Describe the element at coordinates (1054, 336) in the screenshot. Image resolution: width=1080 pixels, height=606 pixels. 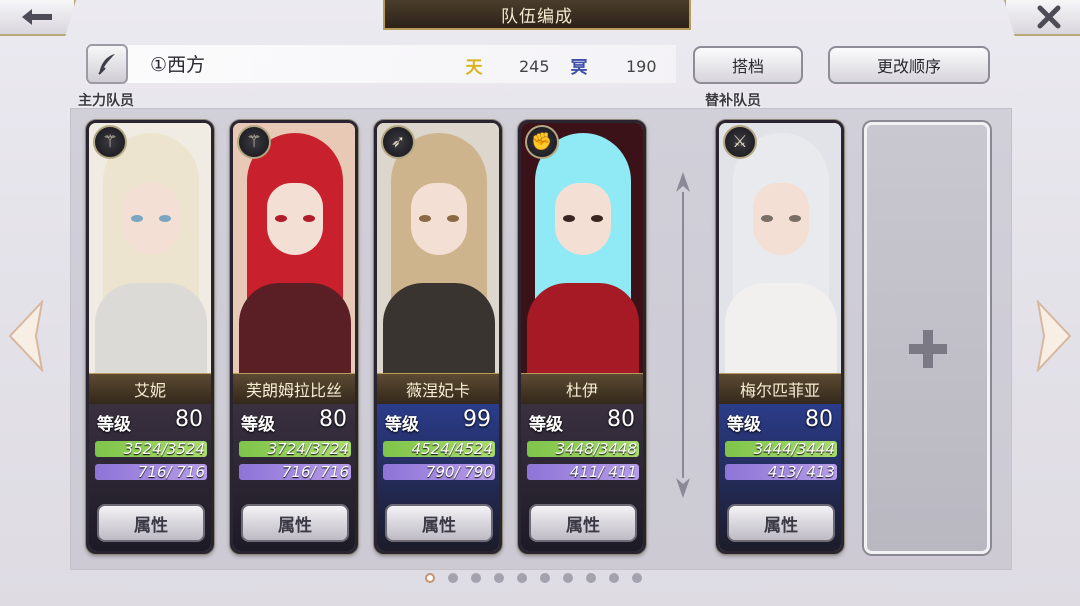
I see `next-page-arrow-icon` at that location.